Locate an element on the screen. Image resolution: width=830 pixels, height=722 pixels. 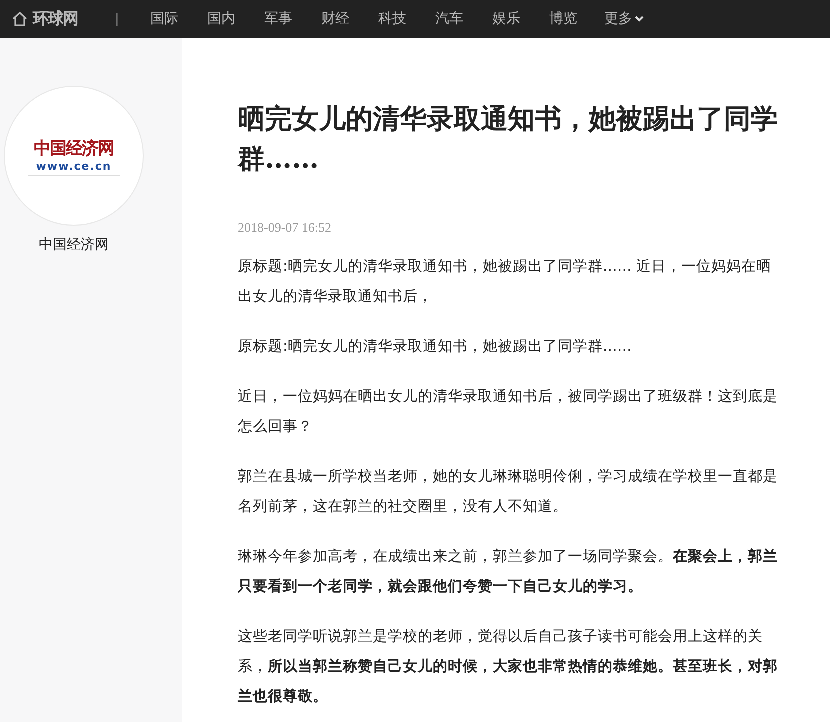
nav-link: 财经 is located at coordinates (335, 19).